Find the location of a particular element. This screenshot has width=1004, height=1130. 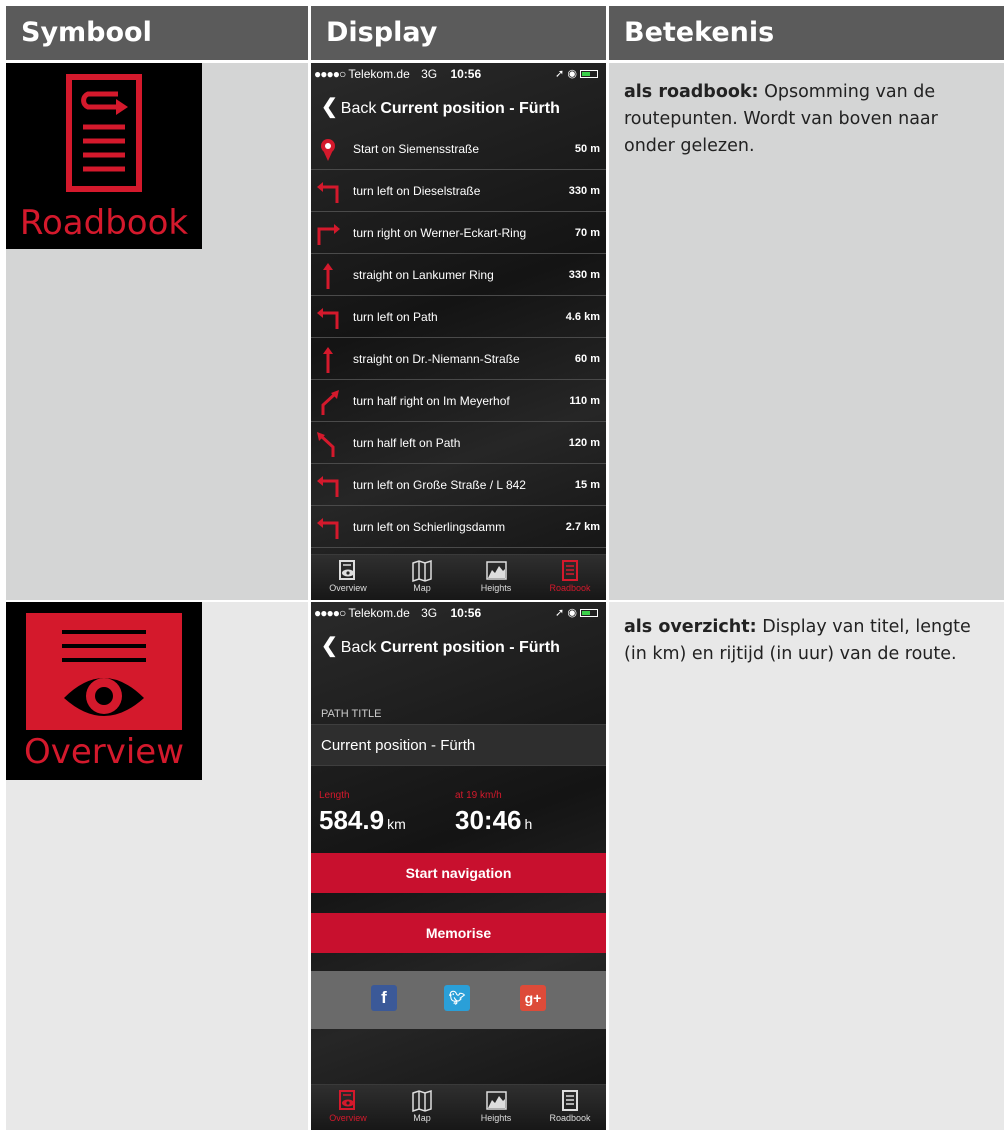

roadbook-step: turn left on Schierlingsdamm 2.7 km is located at coordinates (458, 527).